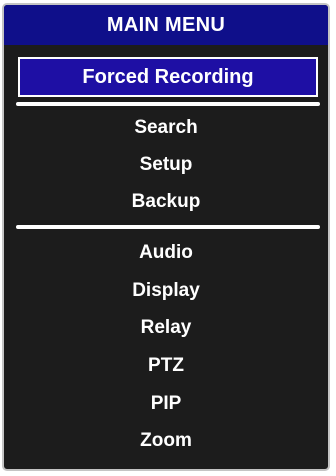  What do you see at coordinates (166, 441) in the screenshot?
I see `menu-item-zoom: Zoom` at bounding box center [166, 441].